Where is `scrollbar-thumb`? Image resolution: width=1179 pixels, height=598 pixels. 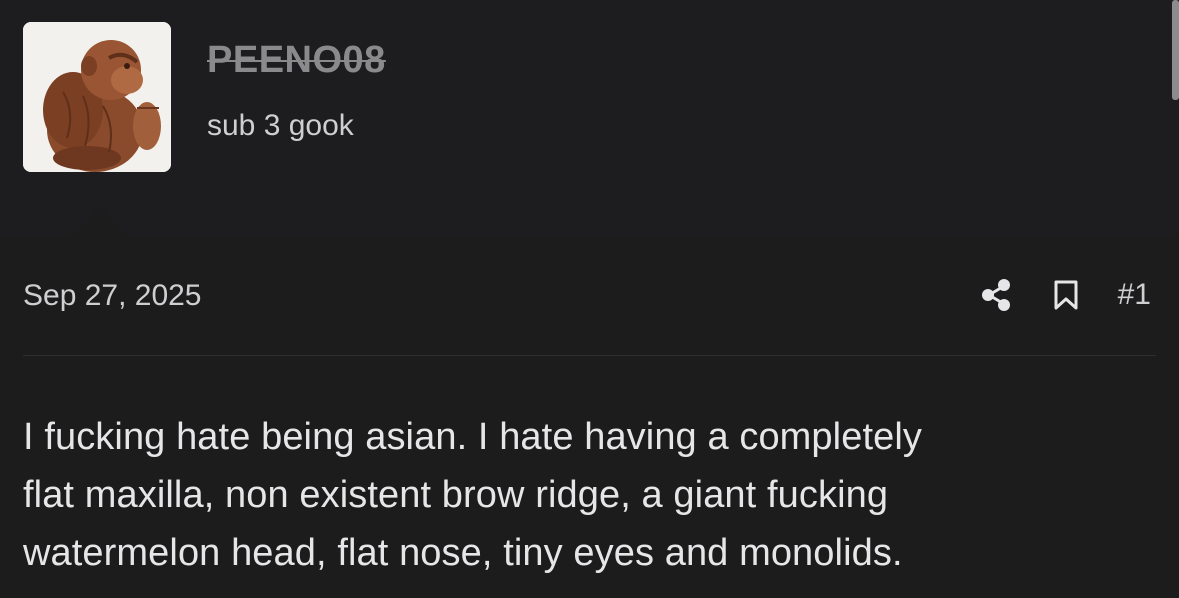
scrollbar-thumb is located at coordinates (1175, 50).